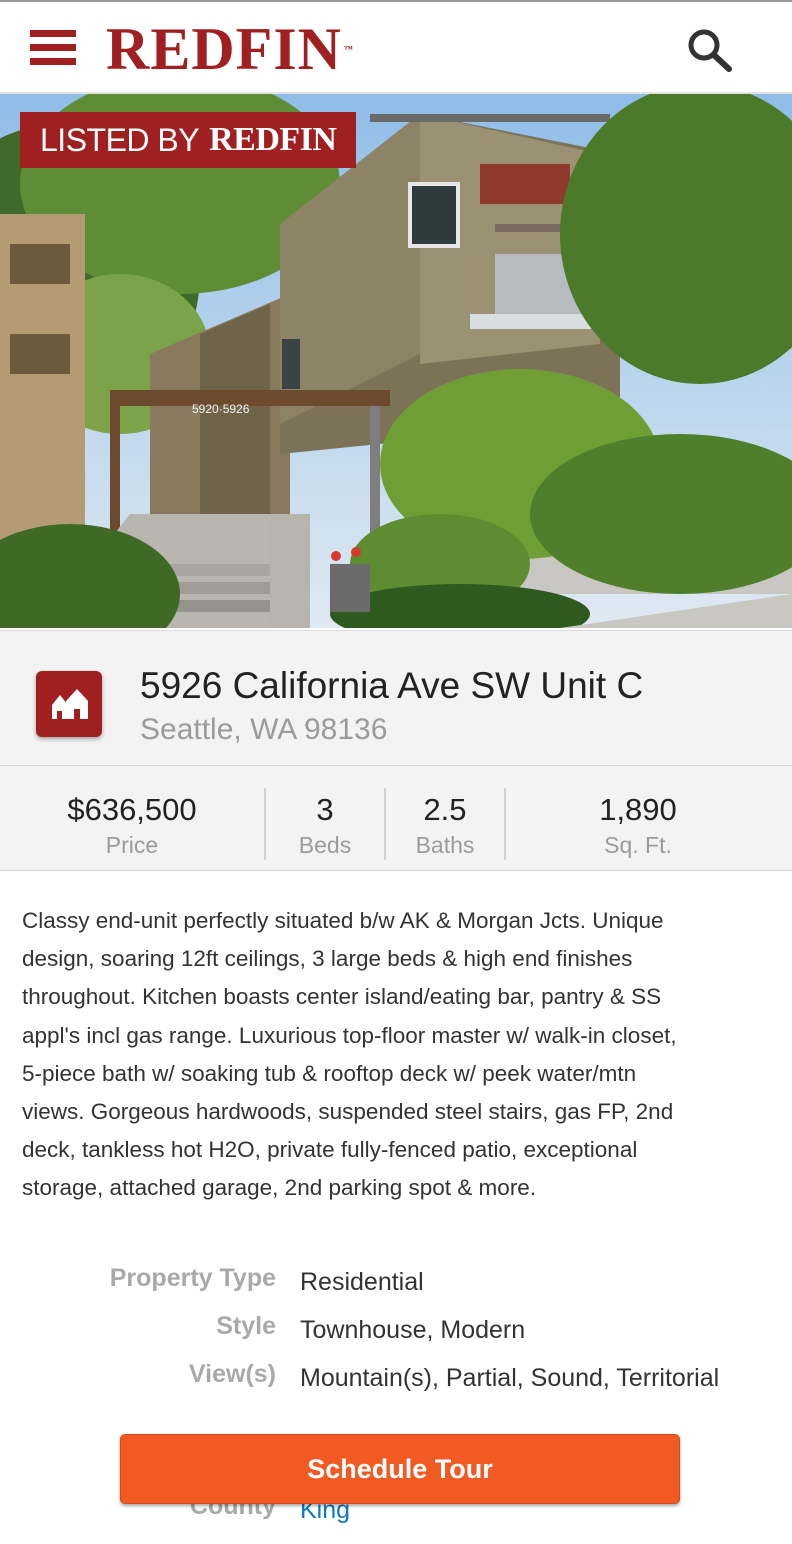 This screenshot has height=1544, width=792. Describe the element at coordinates (192, 1278) in the screenshot. I see `detail-key: Property Type` at that location.